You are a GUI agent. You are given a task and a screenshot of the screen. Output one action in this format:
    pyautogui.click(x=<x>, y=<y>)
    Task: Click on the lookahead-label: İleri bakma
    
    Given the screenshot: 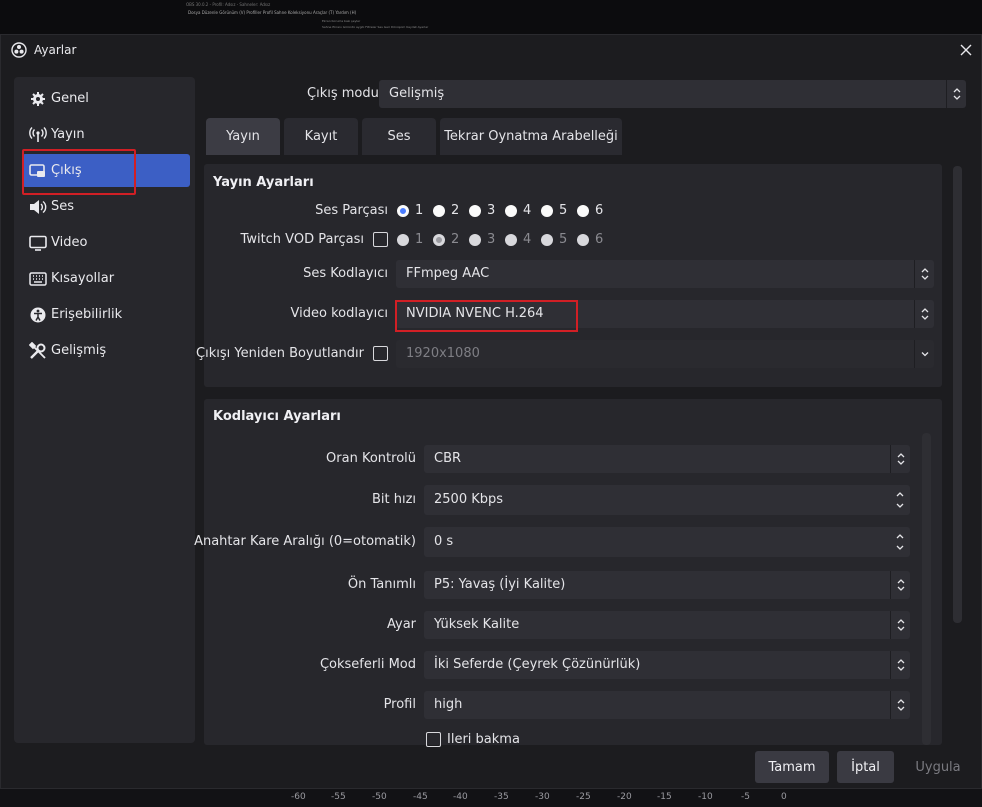 What is the action you would take?
    pyautogui.click(x=483, y=738)
    